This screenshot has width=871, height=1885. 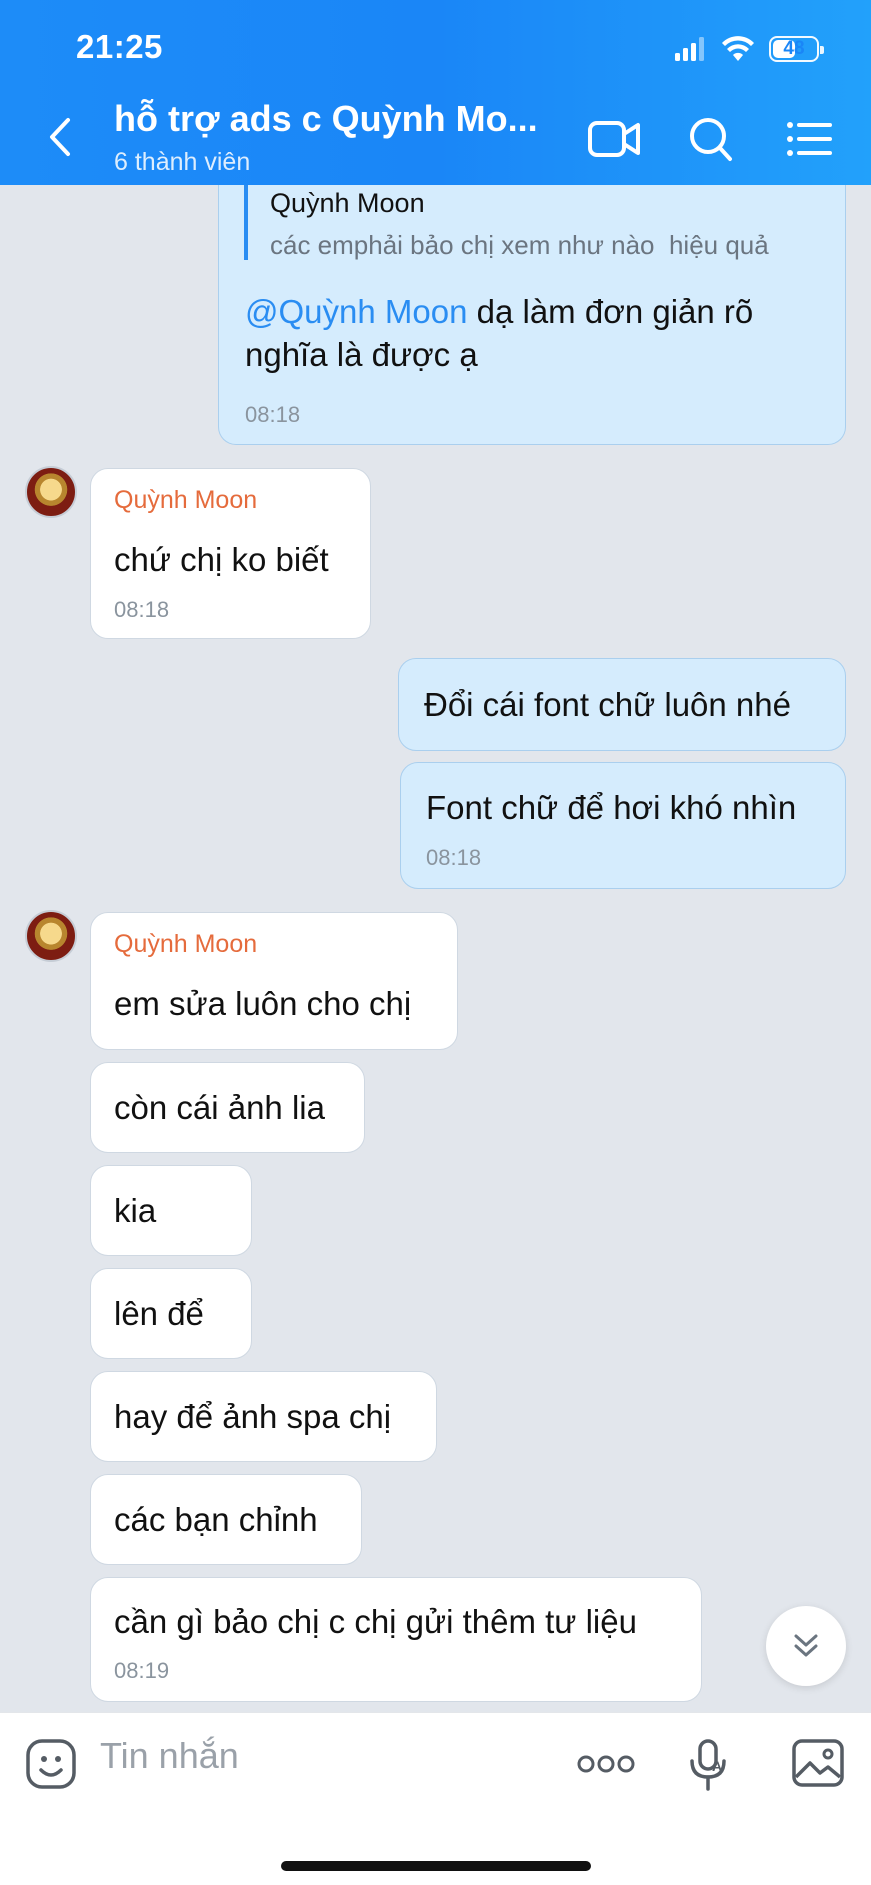 What do you see at coordinates (712, 139) in the screenshot?
I see `search-icon` at bounding box center [712, 139].